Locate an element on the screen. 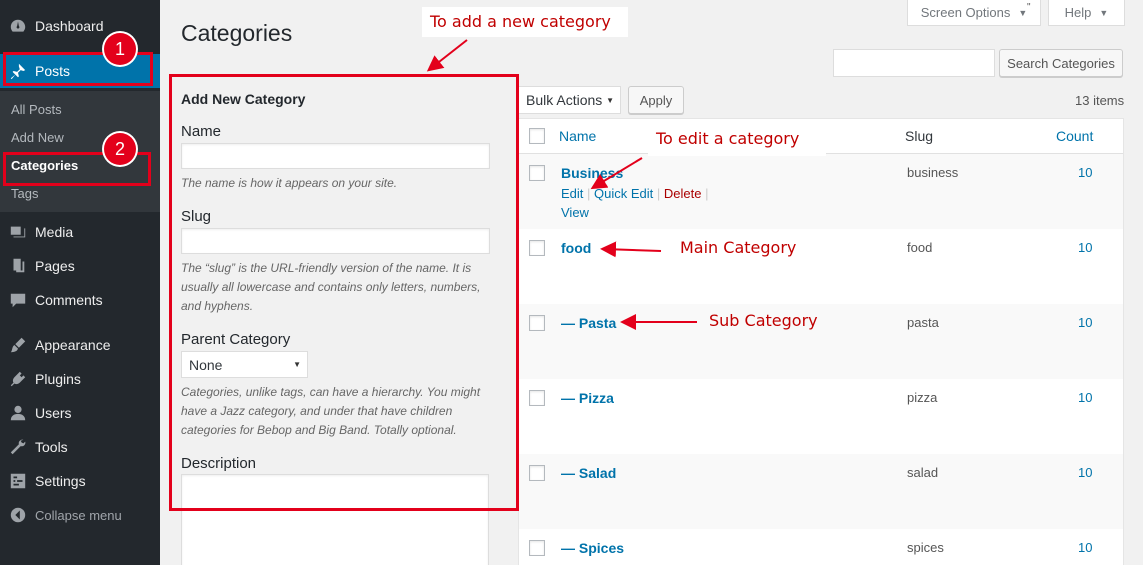 The height and width of the screenshot is (565, 1143). annotation-arrows is located at coordinates (561, 184).